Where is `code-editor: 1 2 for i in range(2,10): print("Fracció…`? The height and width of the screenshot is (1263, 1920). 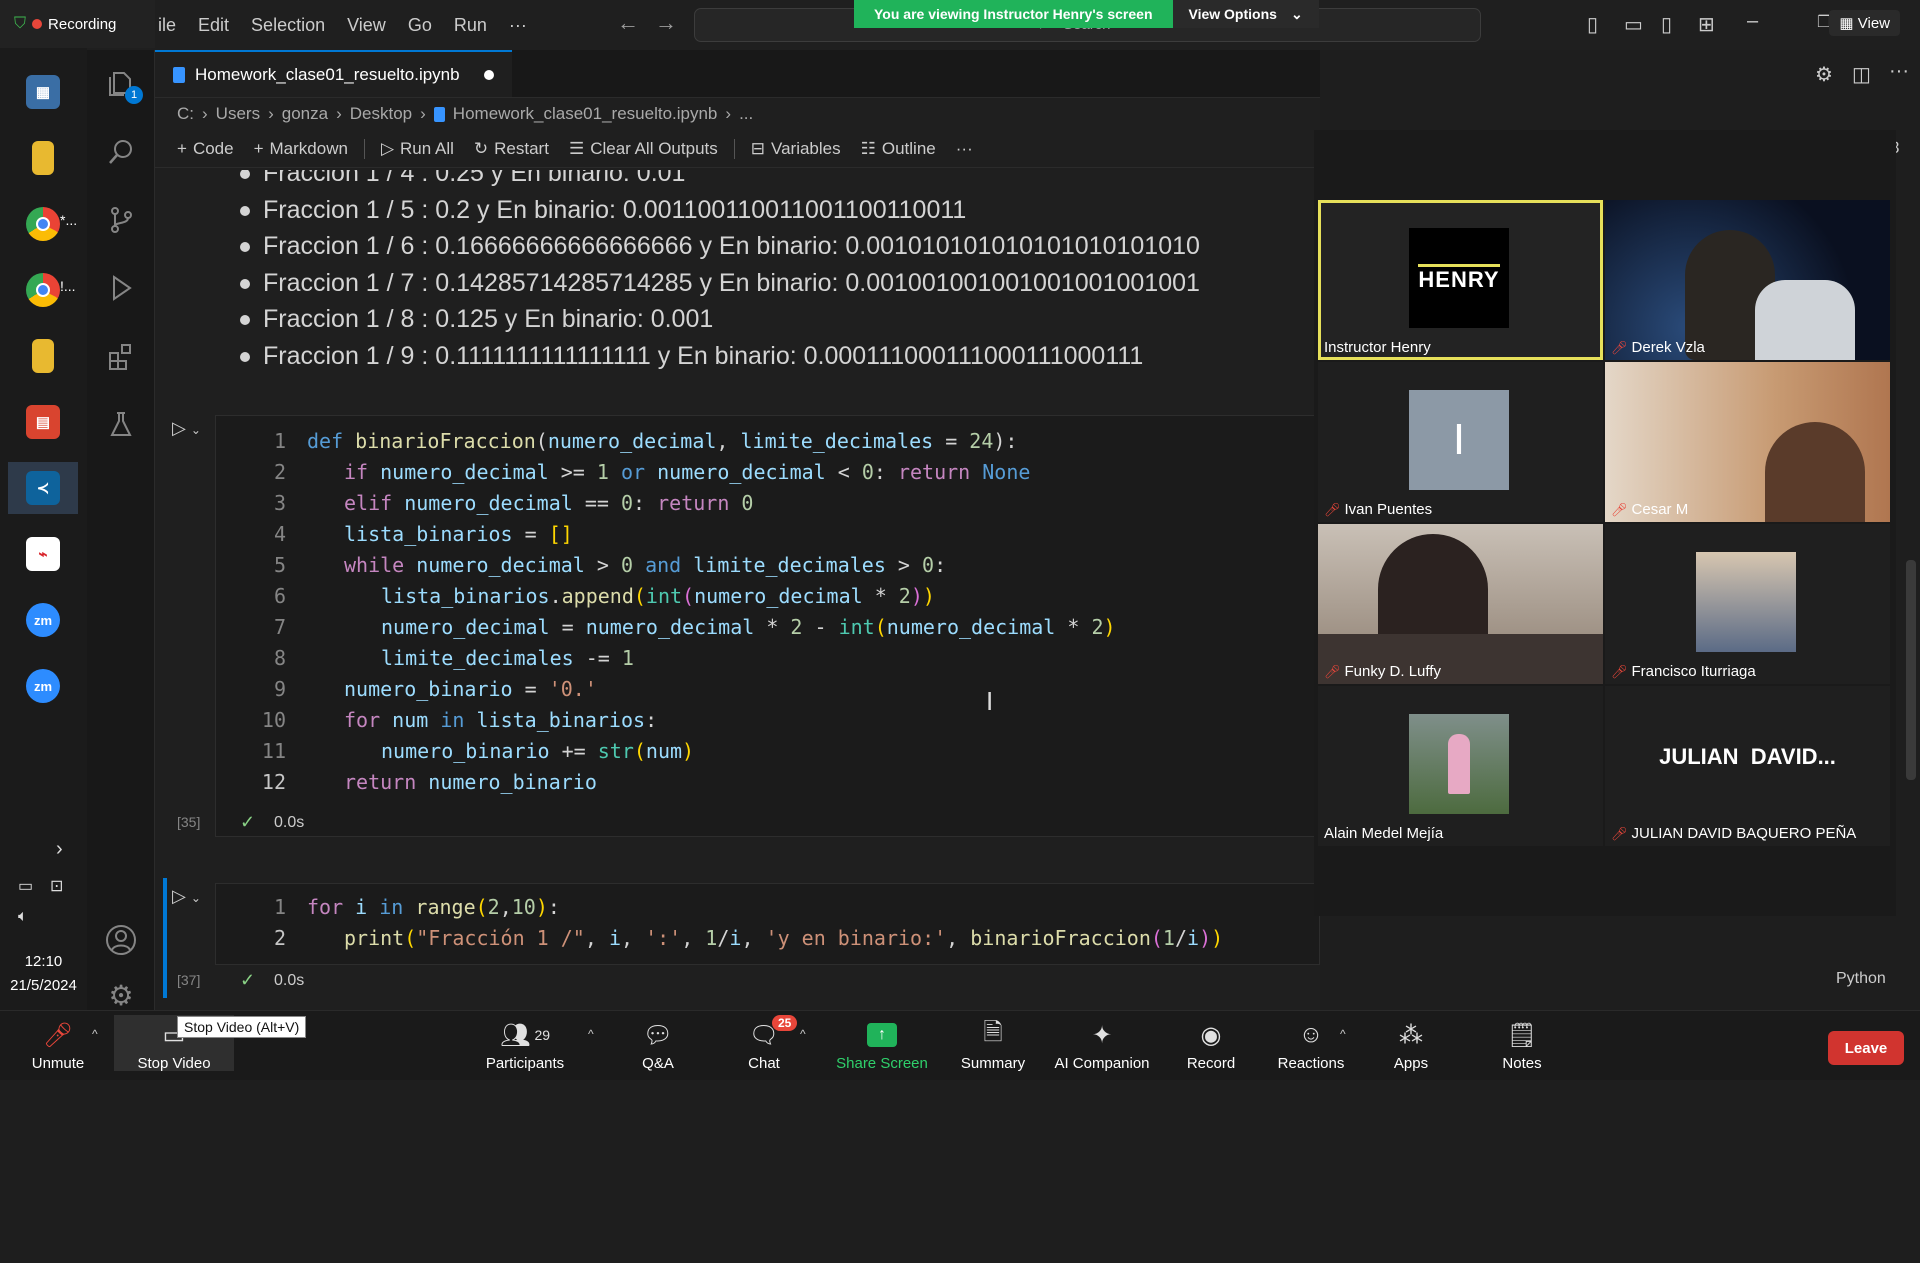 code-editor: 1 2 for i in range(2,10): print("Fracció… is located at coordinates (766, 924).